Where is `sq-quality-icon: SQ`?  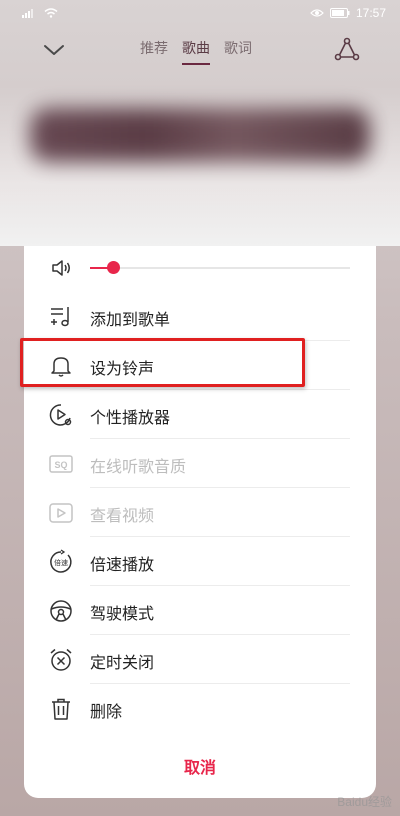
sq-quality-icon: SQ is located at coordinates (61, 464).